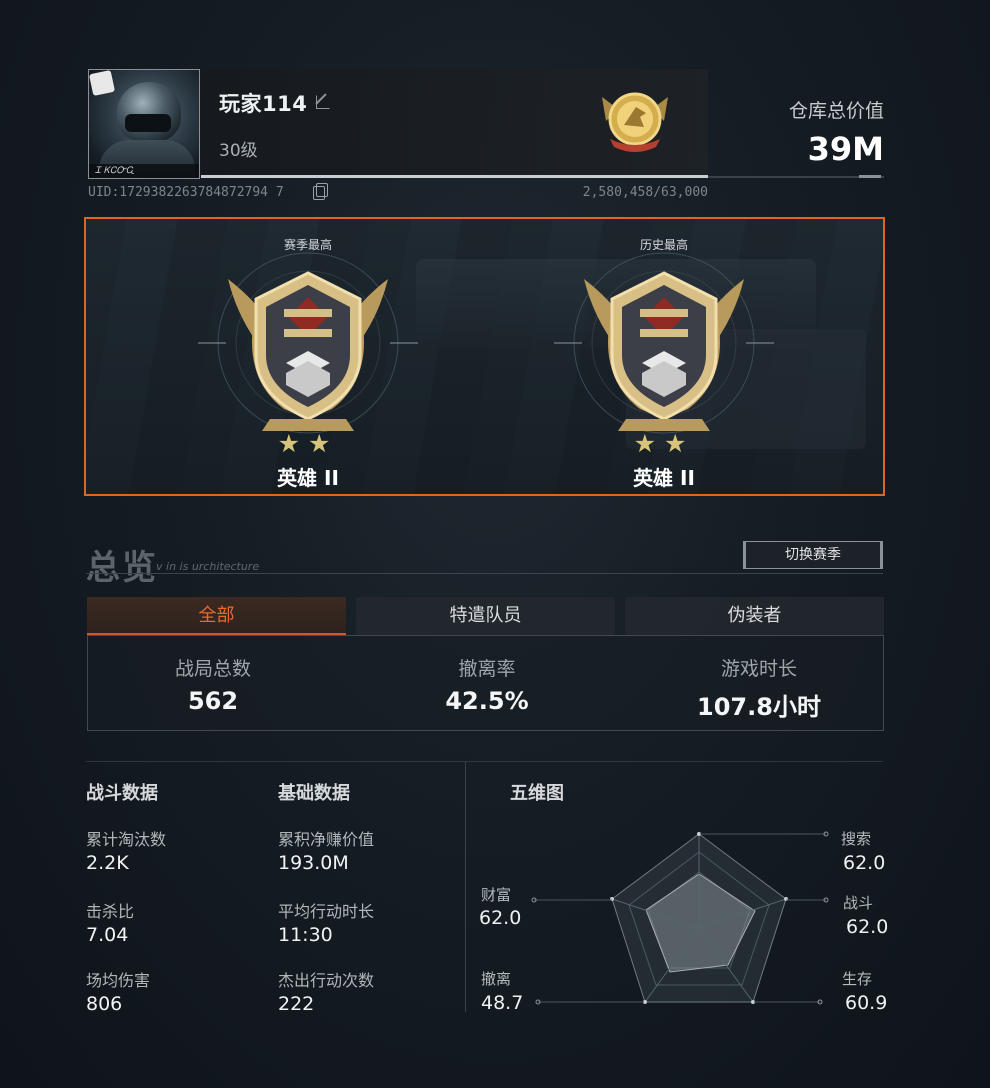 This screenshot has height=1088, width=990. Describe the element at coordinates (326, 839) in the screenshot. I see `stat-label: 累积净赚价值` at that location.